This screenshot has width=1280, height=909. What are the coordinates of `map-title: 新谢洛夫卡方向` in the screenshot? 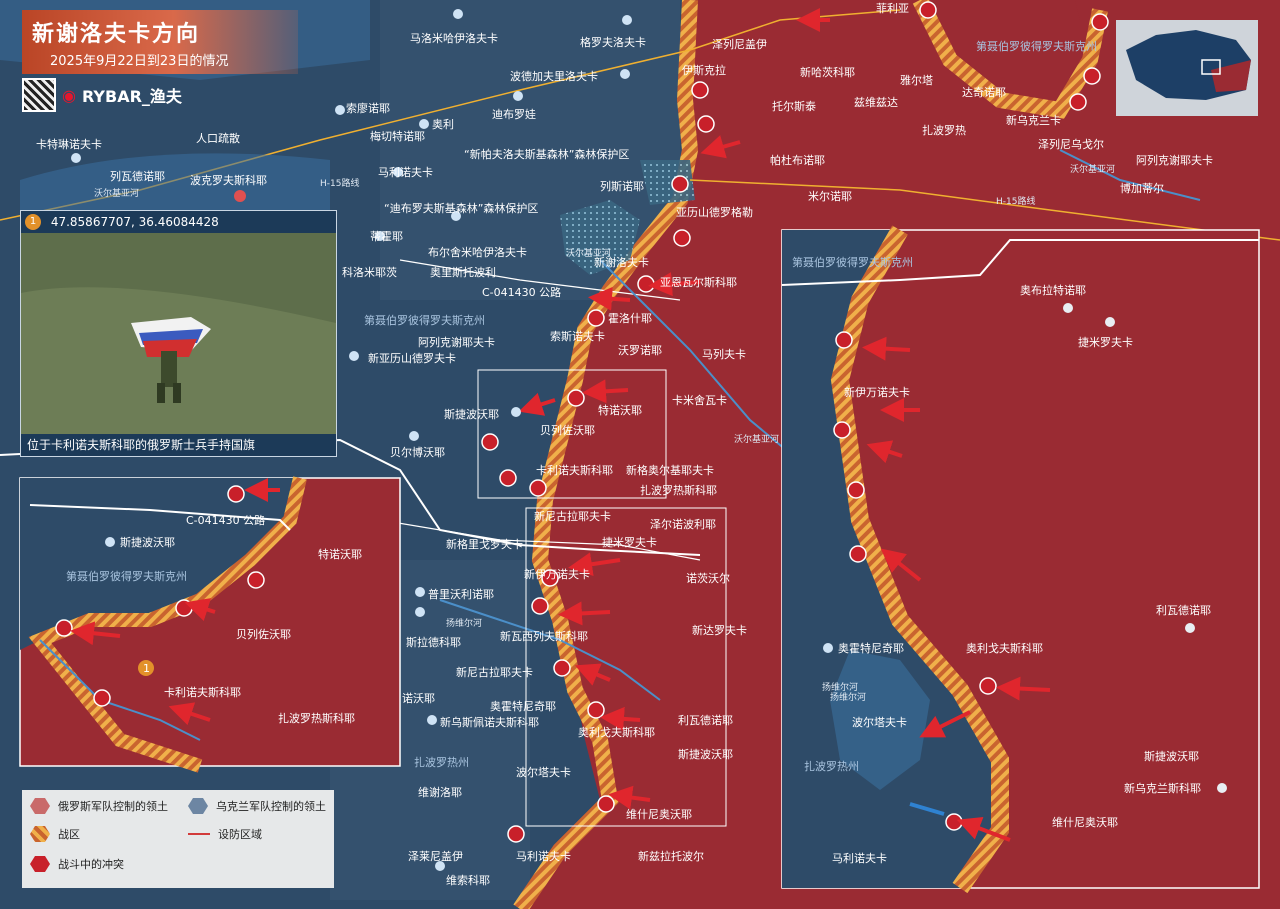 It's located at (116, 34).